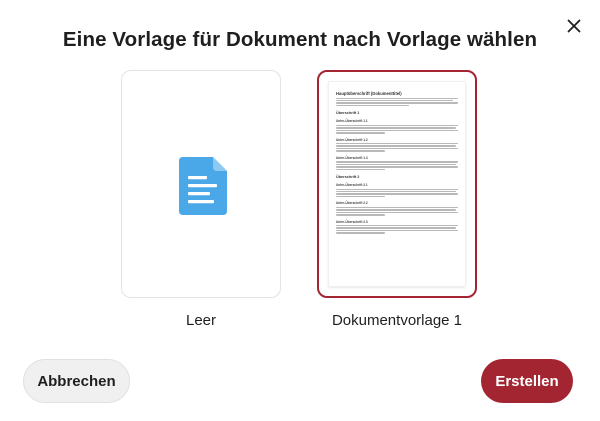  What do you see at coordinates (348, 113) in the screenshot?
I see `preview-section-1: Überschrift 1` at bounding box center [348, 113].